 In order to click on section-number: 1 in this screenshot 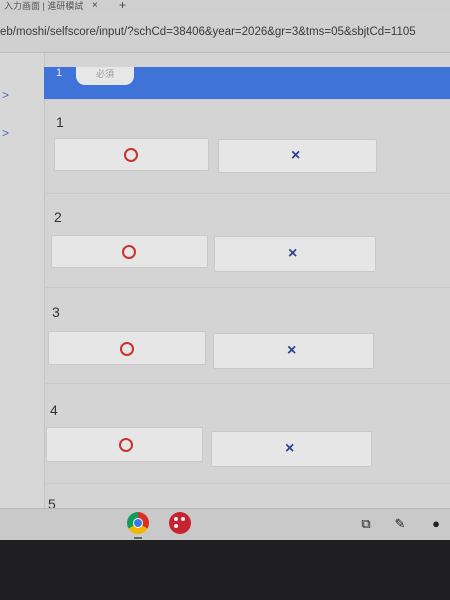, I will do `click(59, 73)`.